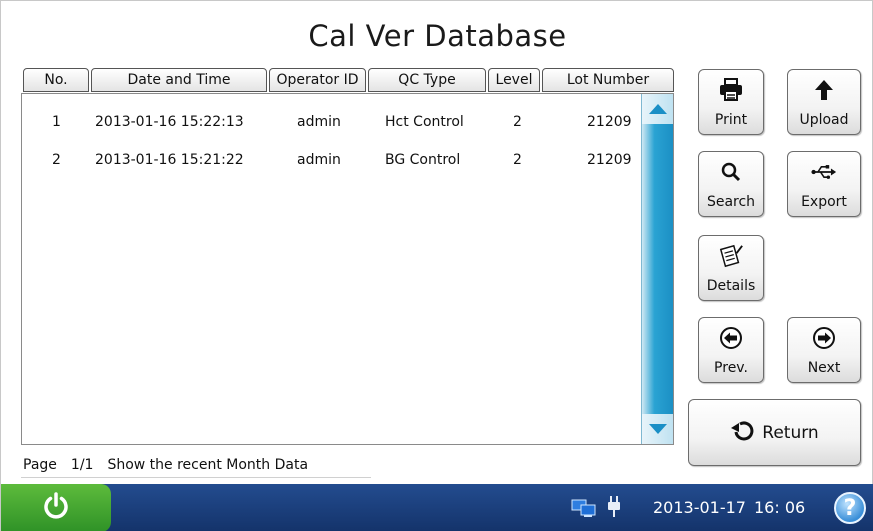  I want to click on status-date: 2013-01-17, so click(699, 507).